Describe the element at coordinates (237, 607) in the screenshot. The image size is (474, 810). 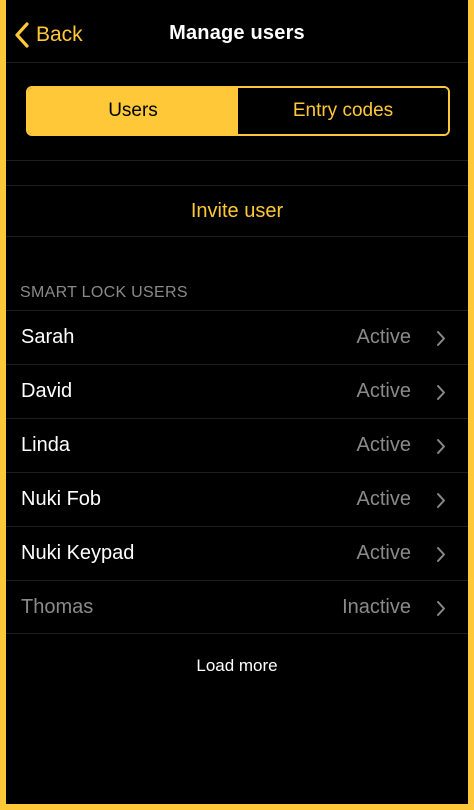
I see `user-row: Thomas Inactive` at that location.